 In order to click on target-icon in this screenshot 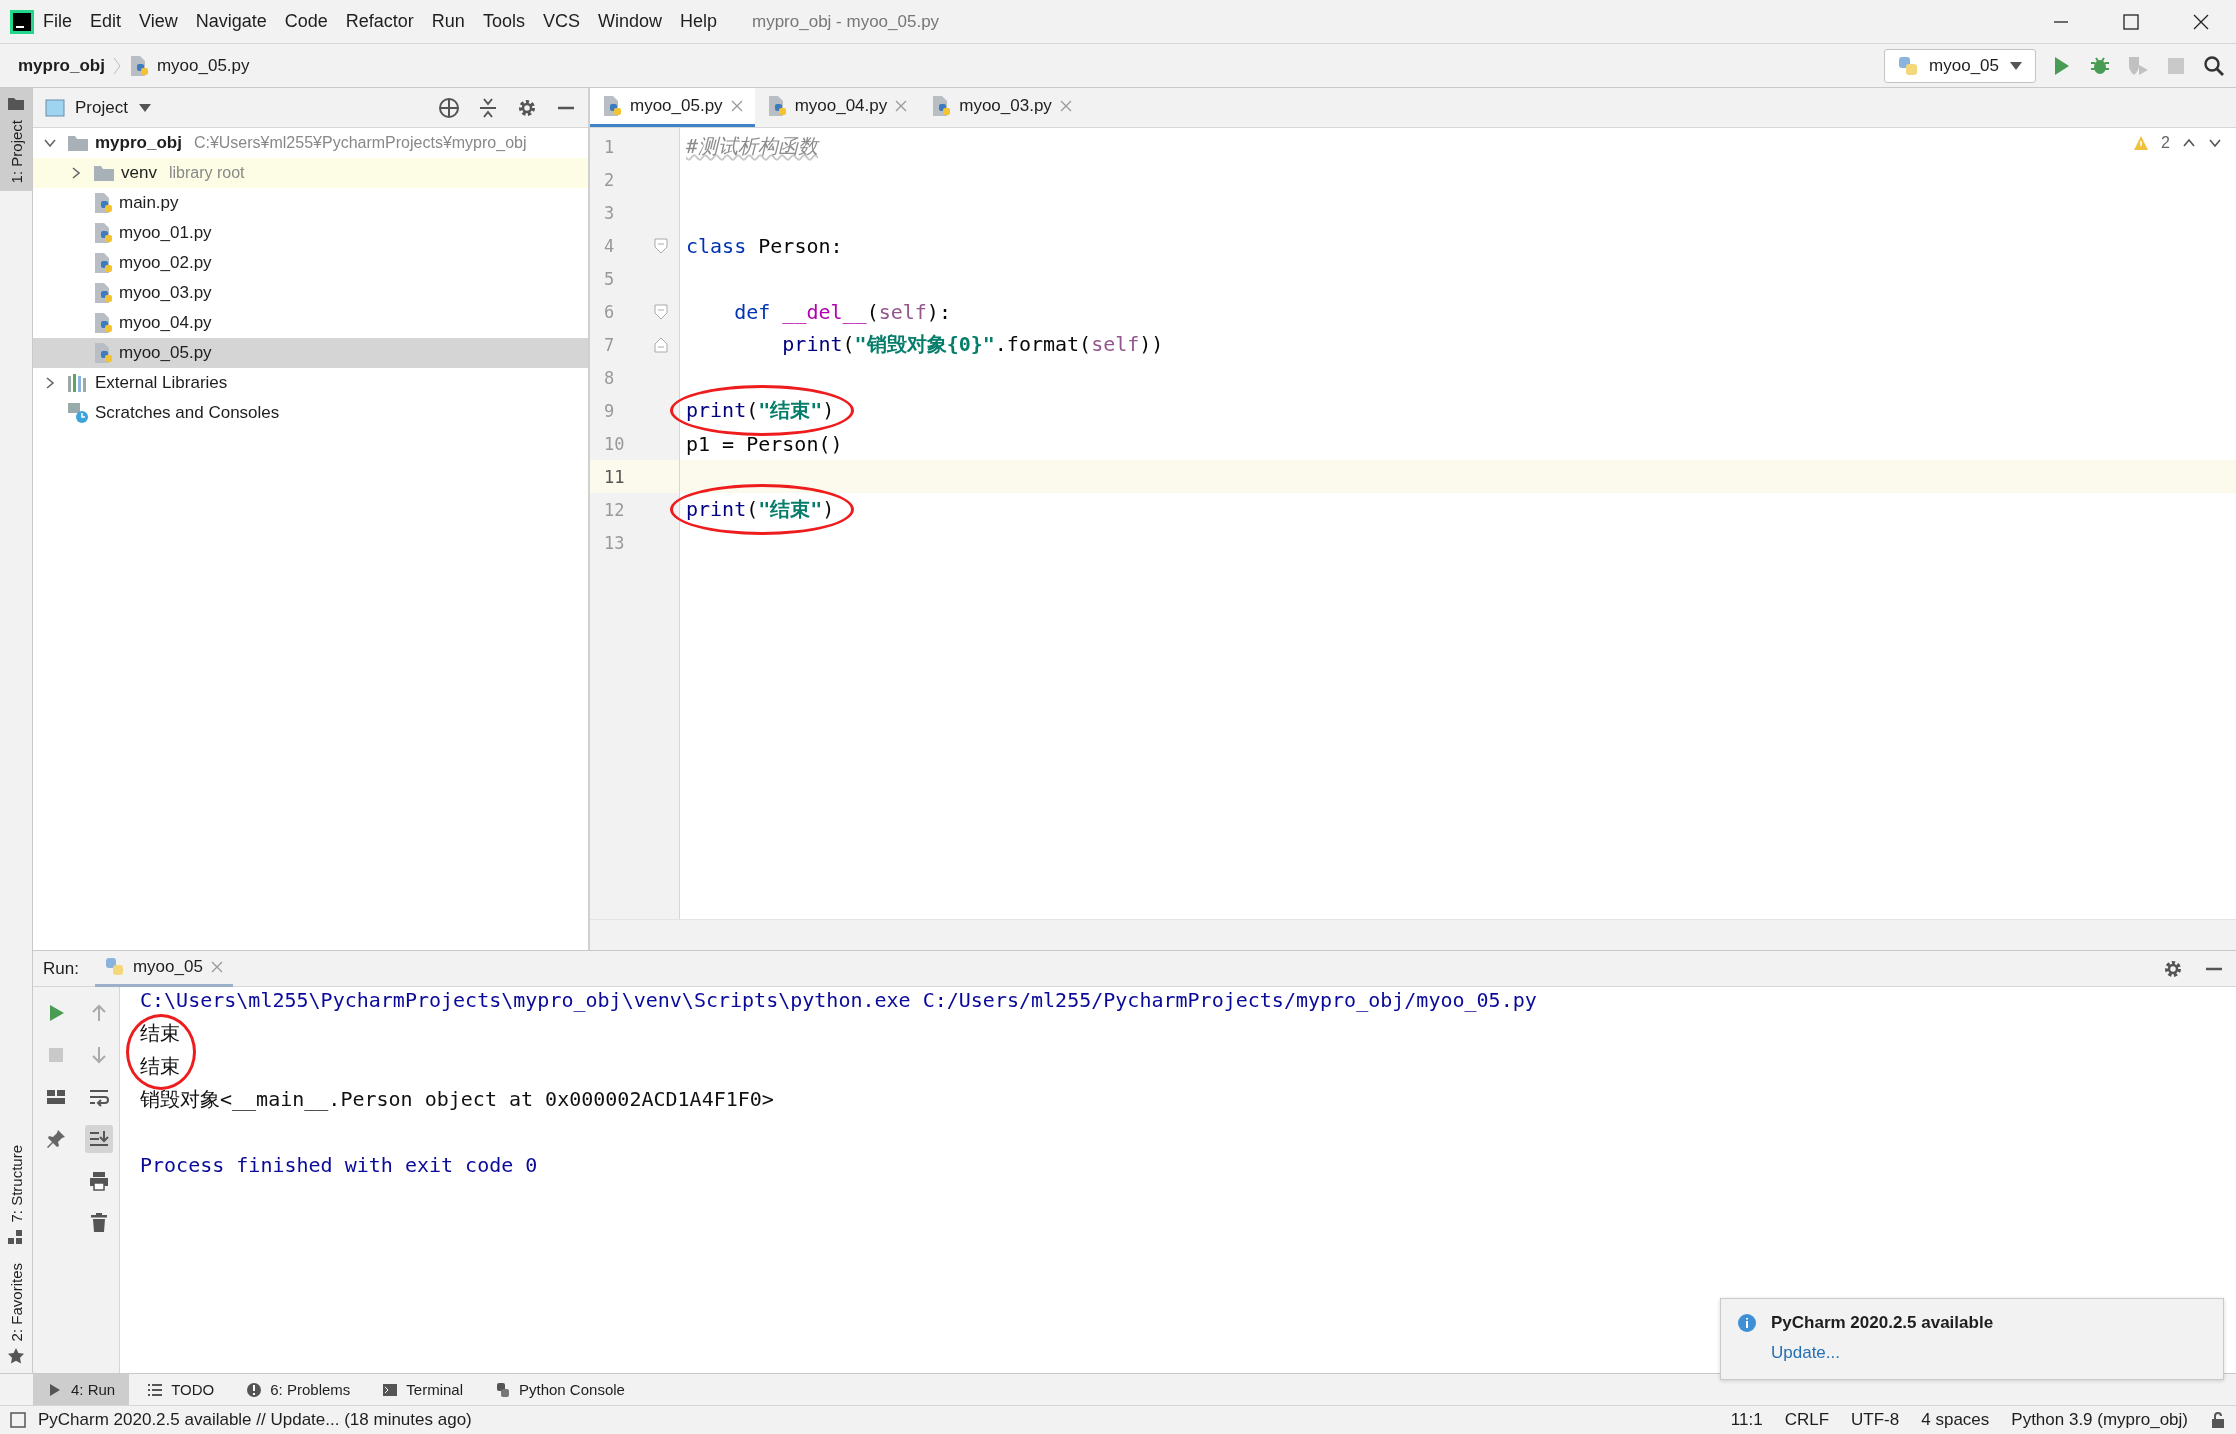, I will do `click(449, 107)`.